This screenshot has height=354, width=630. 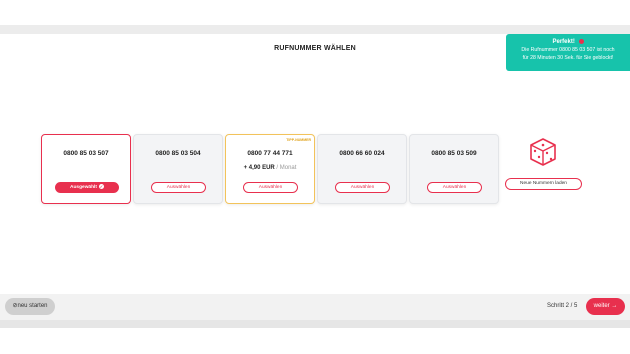 I want to click on number-card-5: 0800 85 03 509 Auswählen, so click(x=454, y=169).